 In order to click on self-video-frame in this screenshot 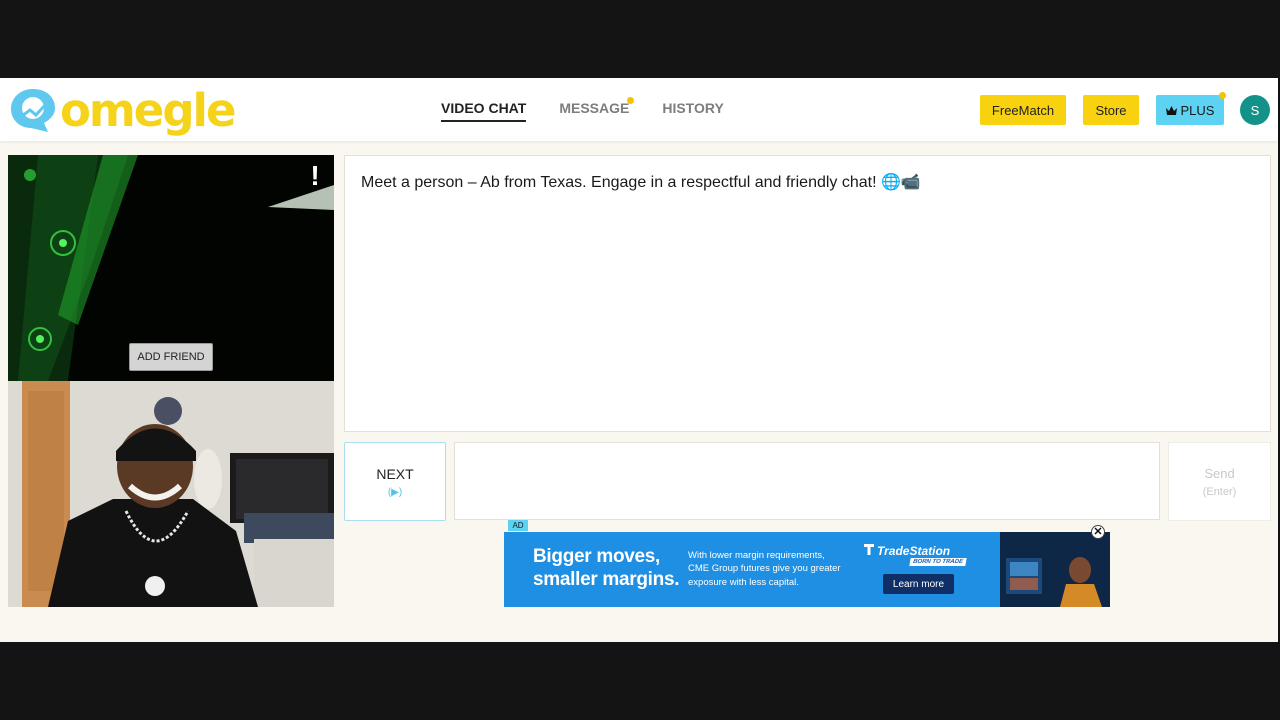, I will do `click(171, 494)`.